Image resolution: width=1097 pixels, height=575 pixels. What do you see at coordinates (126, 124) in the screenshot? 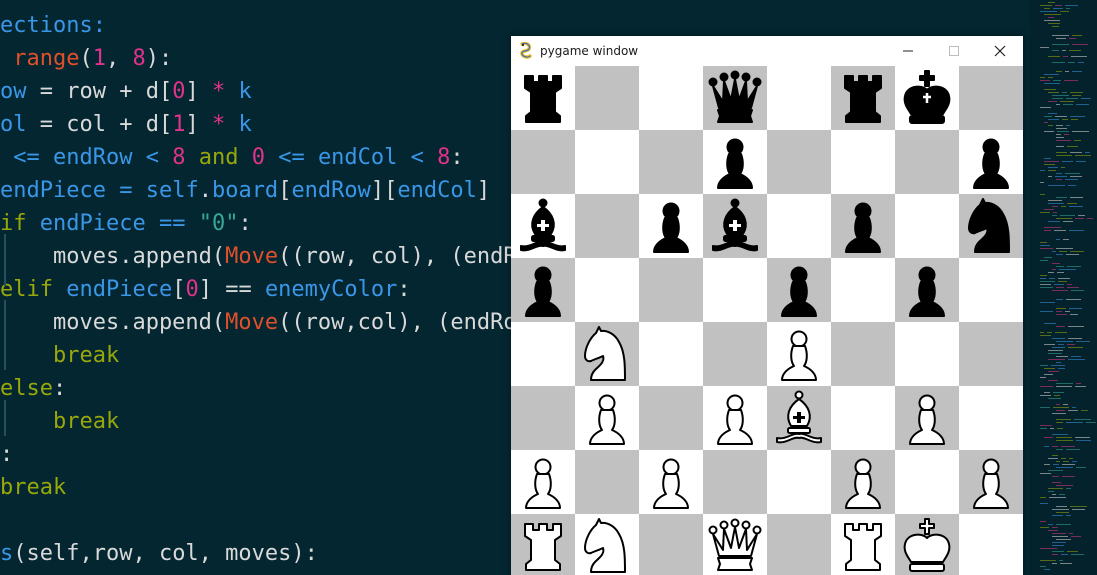
I see `code-line: ol = col + d[1] * k` at bounding box center [126, 124].